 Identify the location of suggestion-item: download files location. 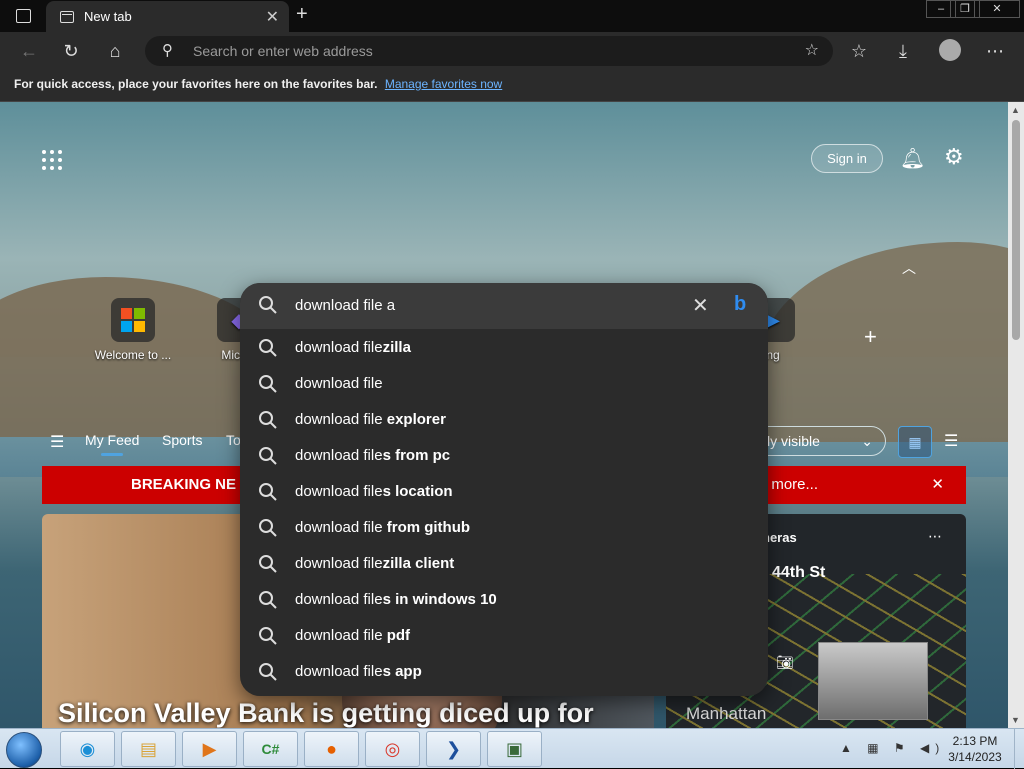
(504, 492).